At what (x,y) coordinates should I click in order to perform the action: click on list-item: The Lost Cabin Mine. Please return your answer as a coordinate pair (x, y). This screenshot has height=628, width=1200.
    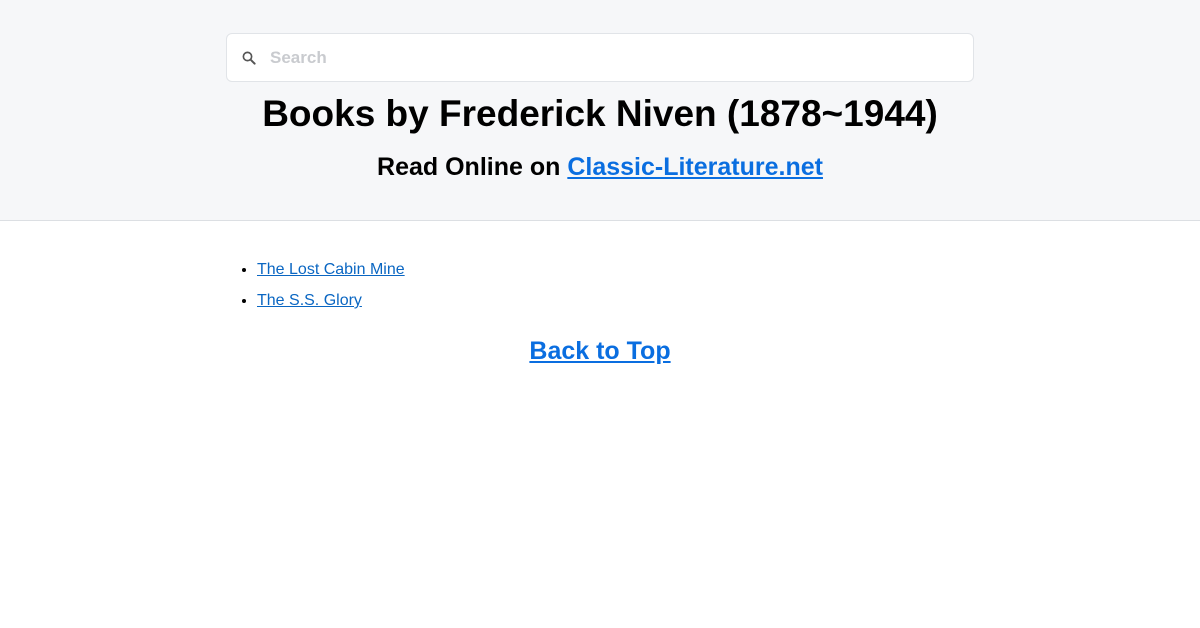
    Looking at the image, I should click on (331, 269).